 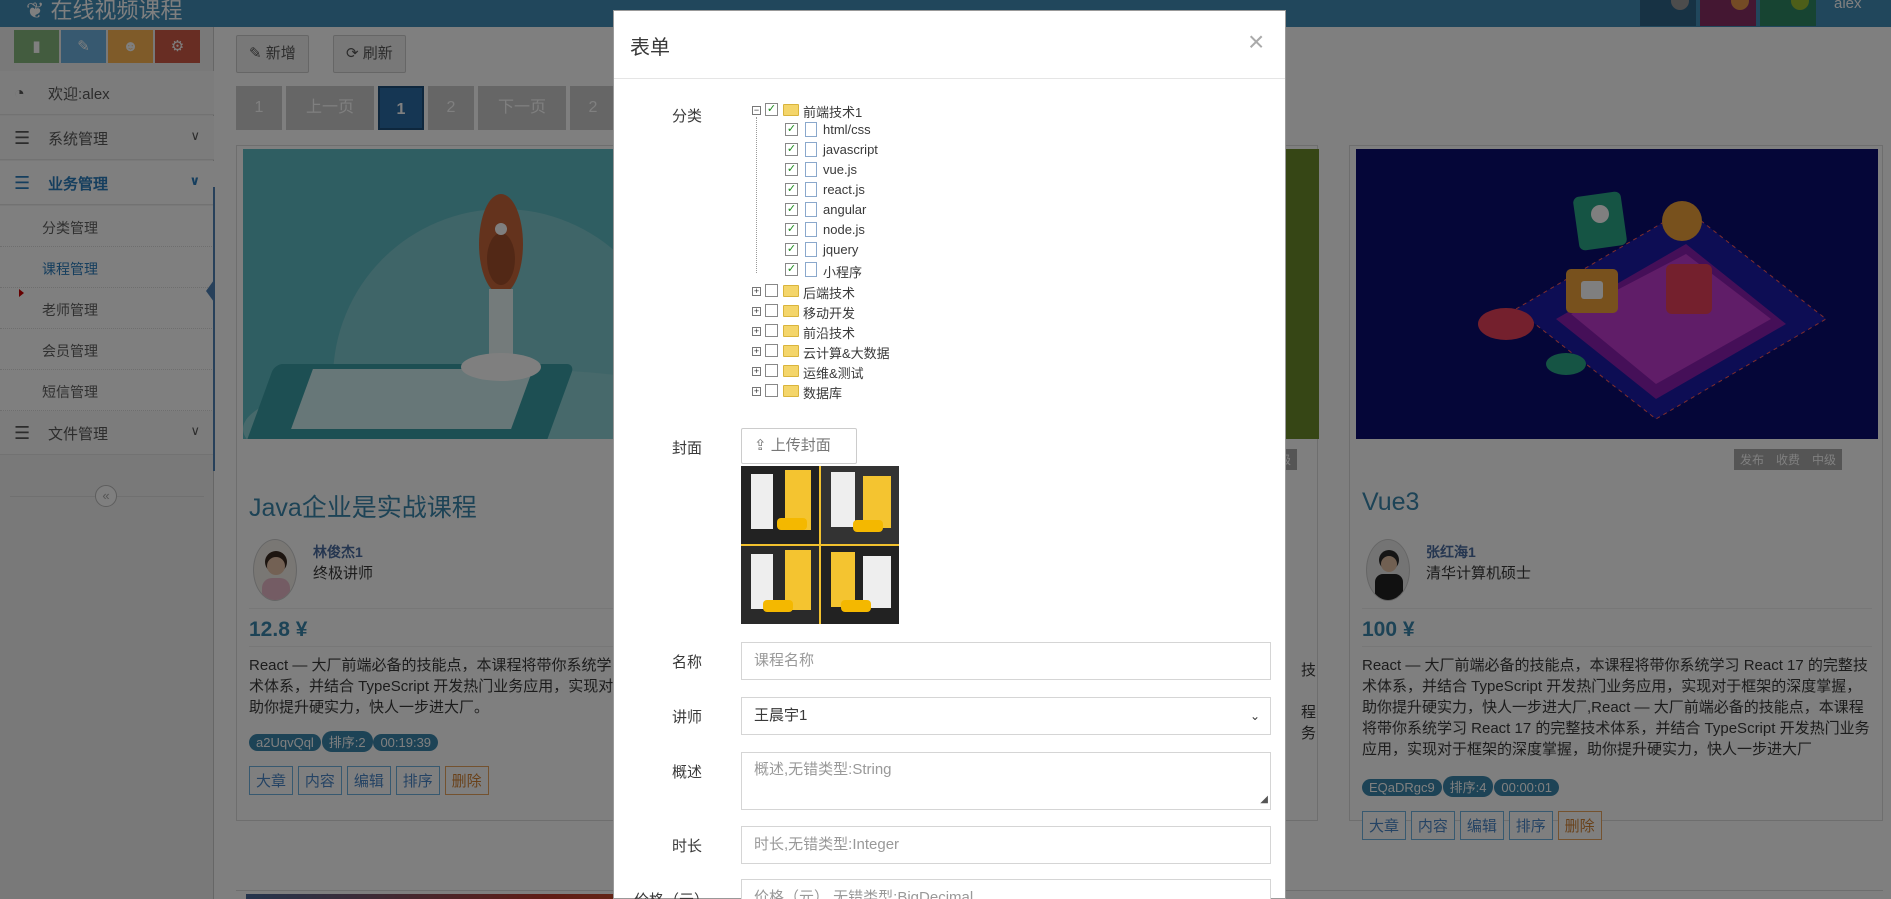 What do you see at coordinates (1256, 42) in the screenshot?
I see `close-button: ×` at bounding box center [1256, 42].